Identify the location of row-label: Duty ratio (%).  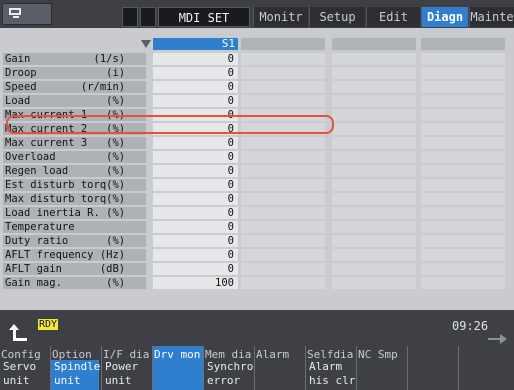
(74, 241).